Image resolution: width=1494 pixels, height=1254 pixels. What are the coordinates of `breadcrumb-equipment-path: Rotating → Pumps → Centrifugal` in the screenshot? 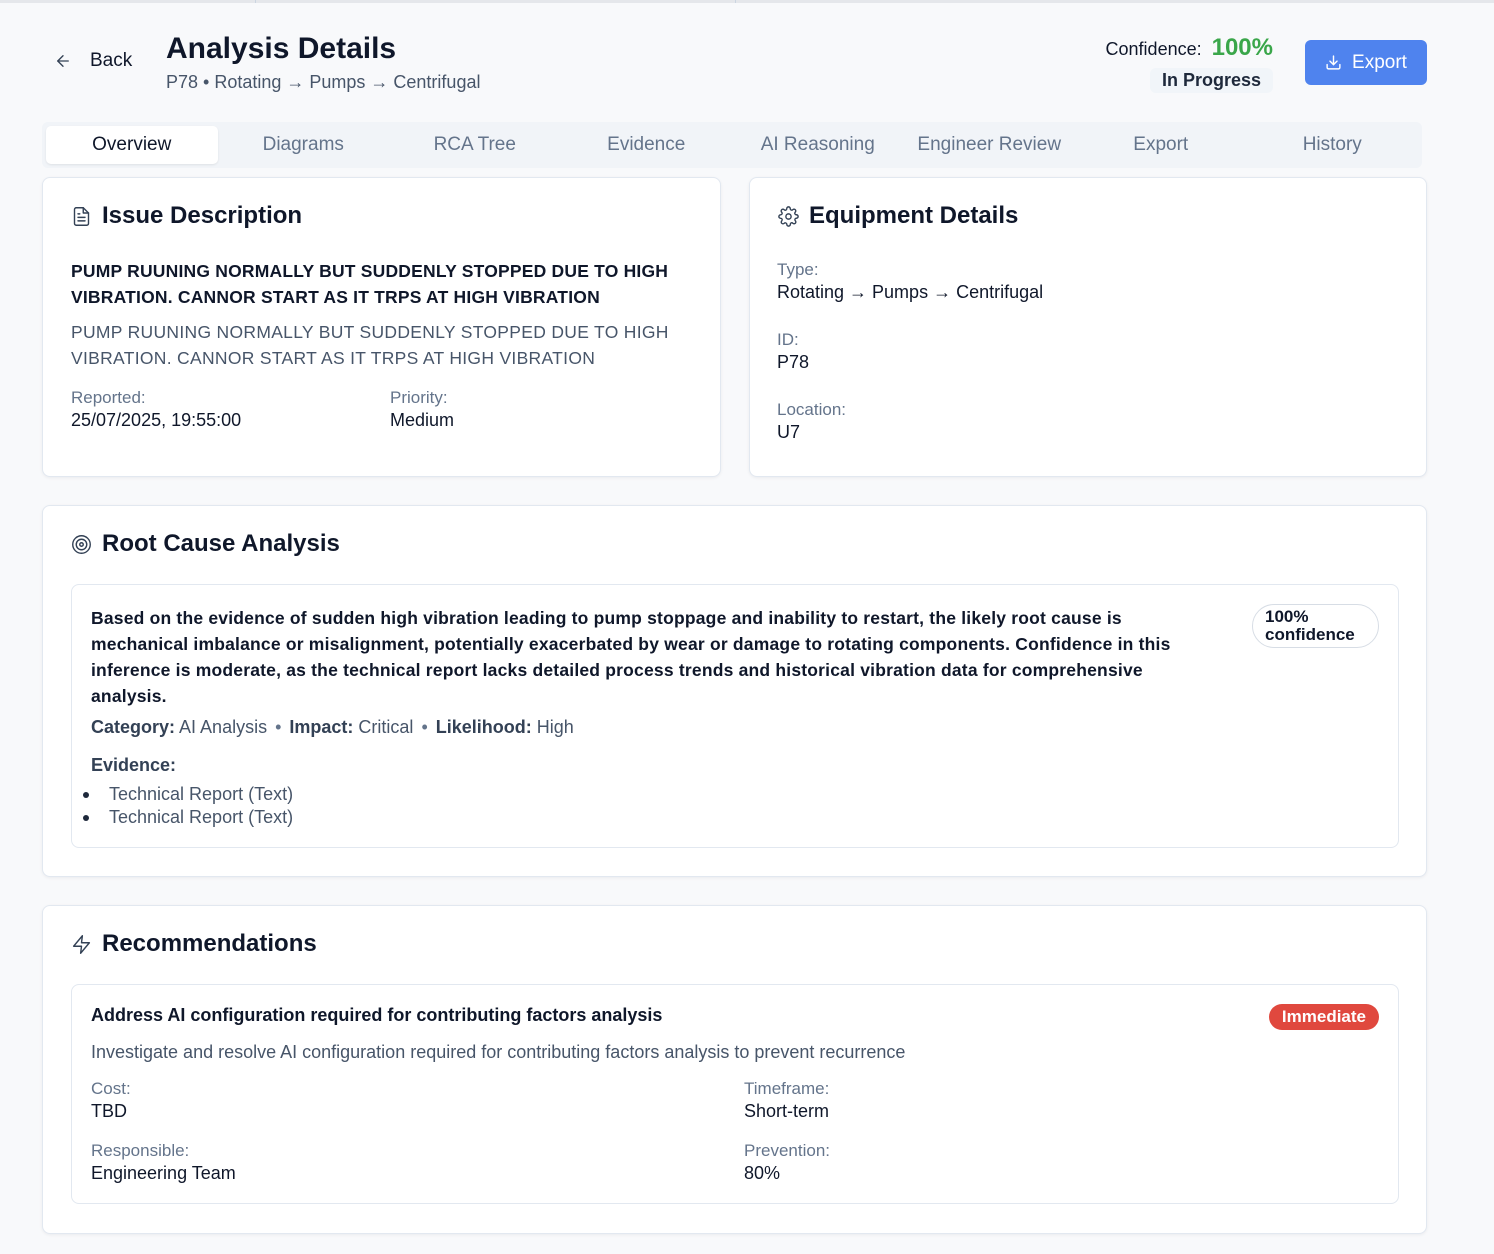 It's located at (347, 82).